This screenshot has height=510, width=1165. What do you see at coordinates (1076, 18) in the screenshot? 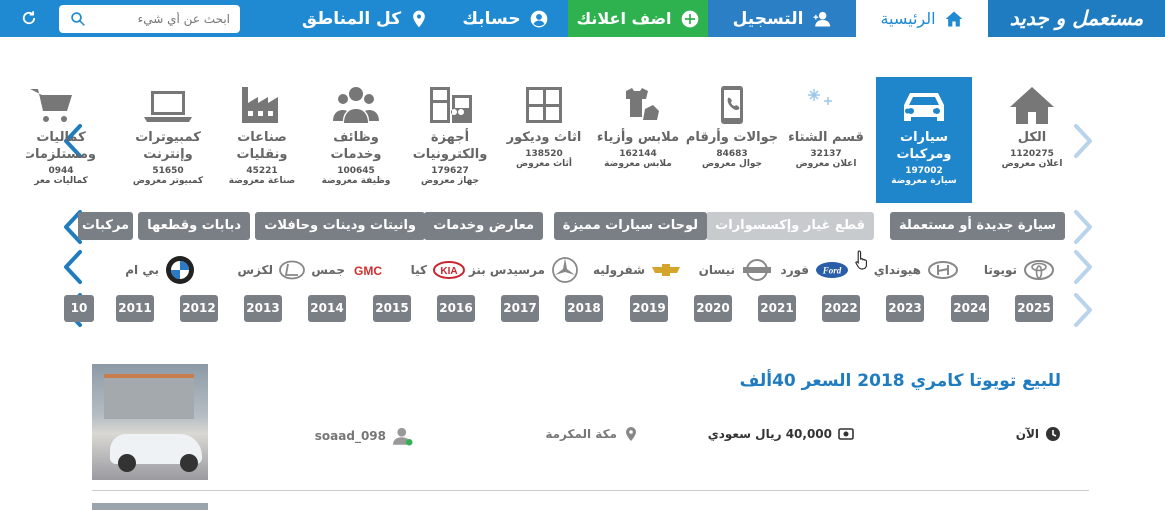
I see `site-logo: مستعمل و جديد` at bounding box center [1076, 18].